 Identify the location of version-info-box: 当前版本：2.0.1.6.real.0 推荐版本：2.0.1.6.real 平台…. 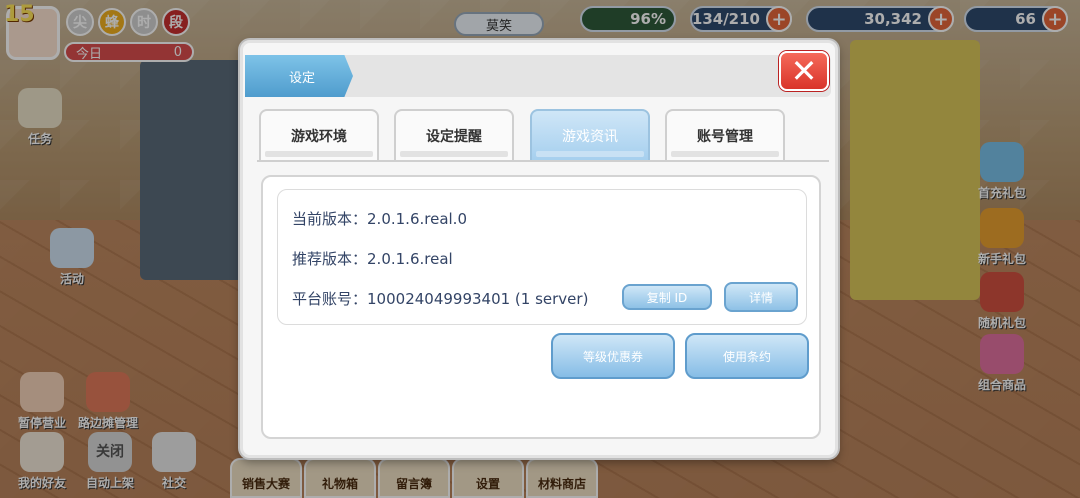
(542, 257).